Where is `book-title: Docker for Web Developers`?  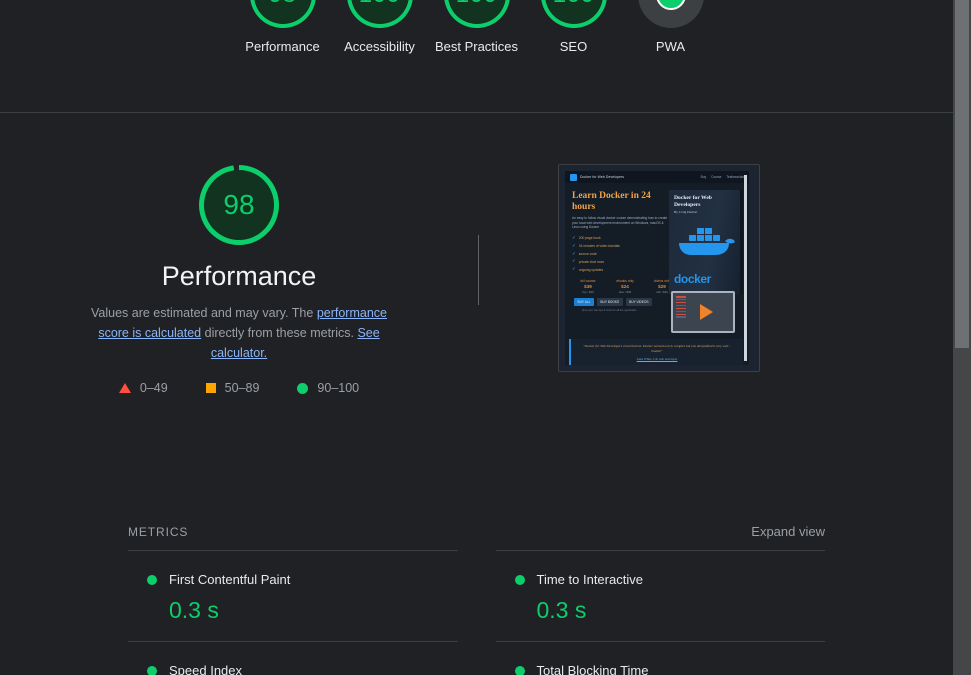
book-title: Docker for Web Developers is located at coordinates (693, 201).